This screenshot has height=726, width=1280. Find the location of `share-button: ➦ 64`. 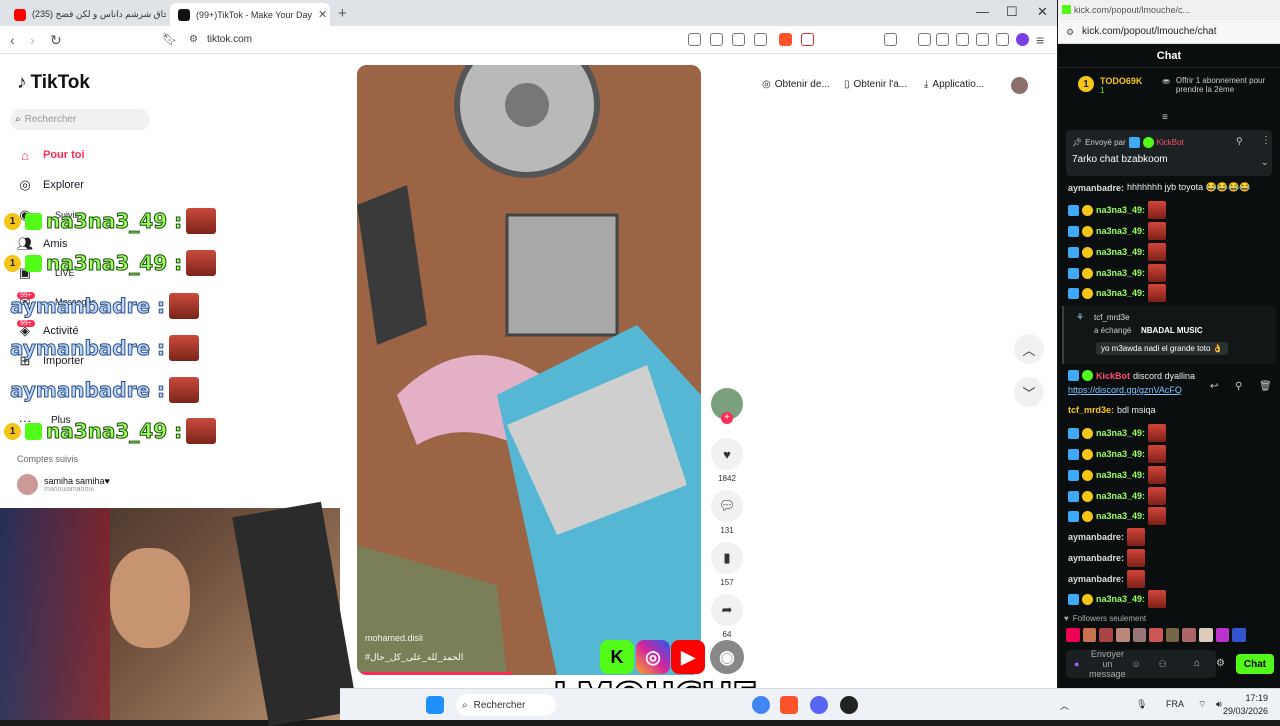

share-button: ➦ 64 is located at coordinates (727, 616).